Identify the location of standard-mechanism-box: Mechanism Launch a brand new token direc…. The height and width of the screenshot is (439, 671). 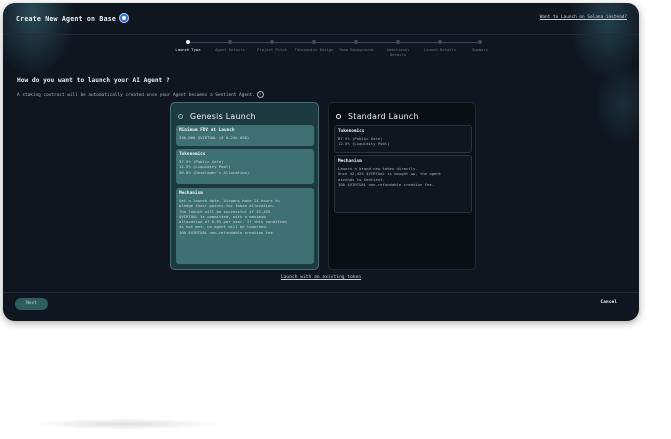
(403, 184).